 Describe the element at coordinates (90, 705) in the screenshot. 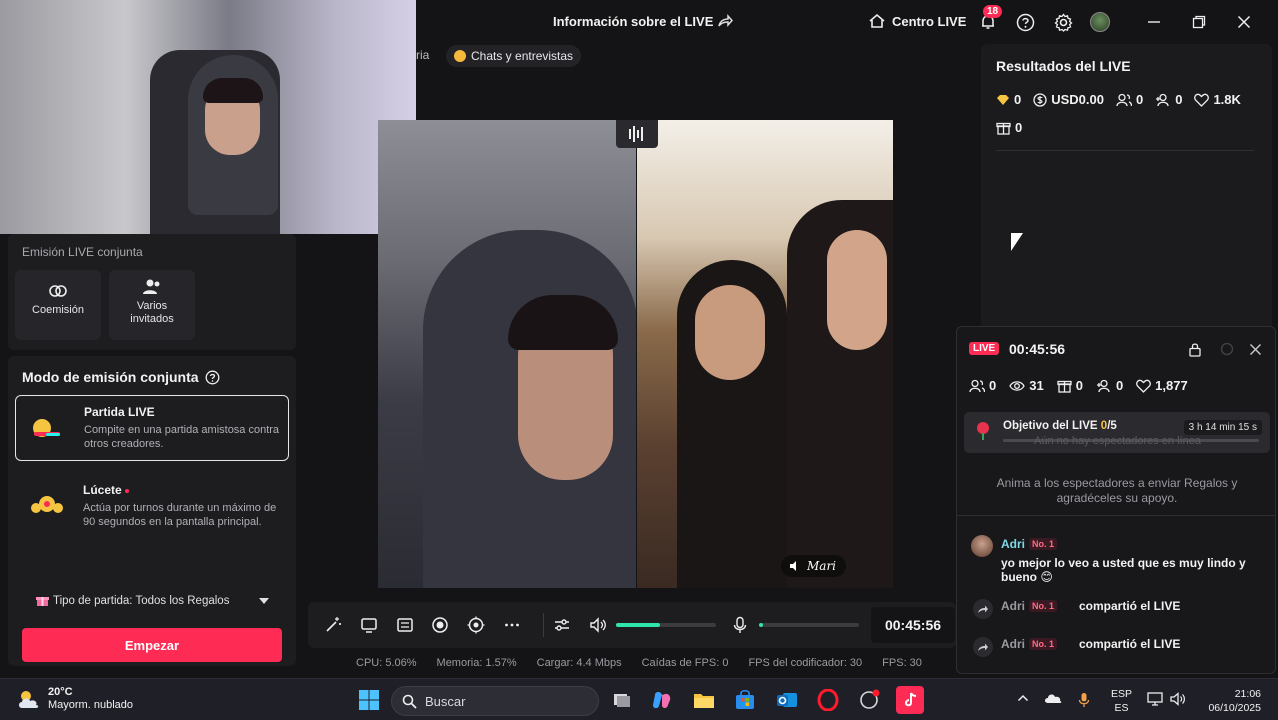

I see `weather-desc: Mayorm. nublado` at that location.